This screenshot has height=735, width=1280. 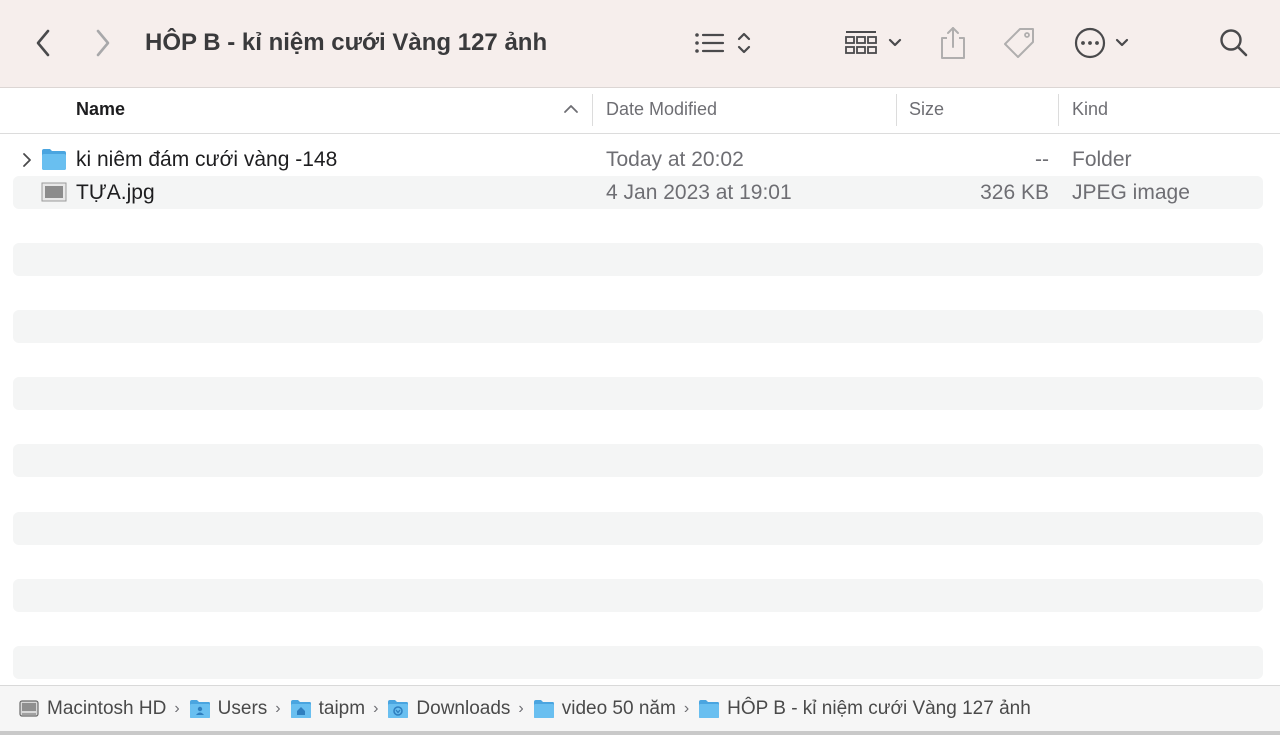 What do you see at coordinates (926, 110) in the screenshot?
I see `column-size: Size` at bounding box center [926, 110].